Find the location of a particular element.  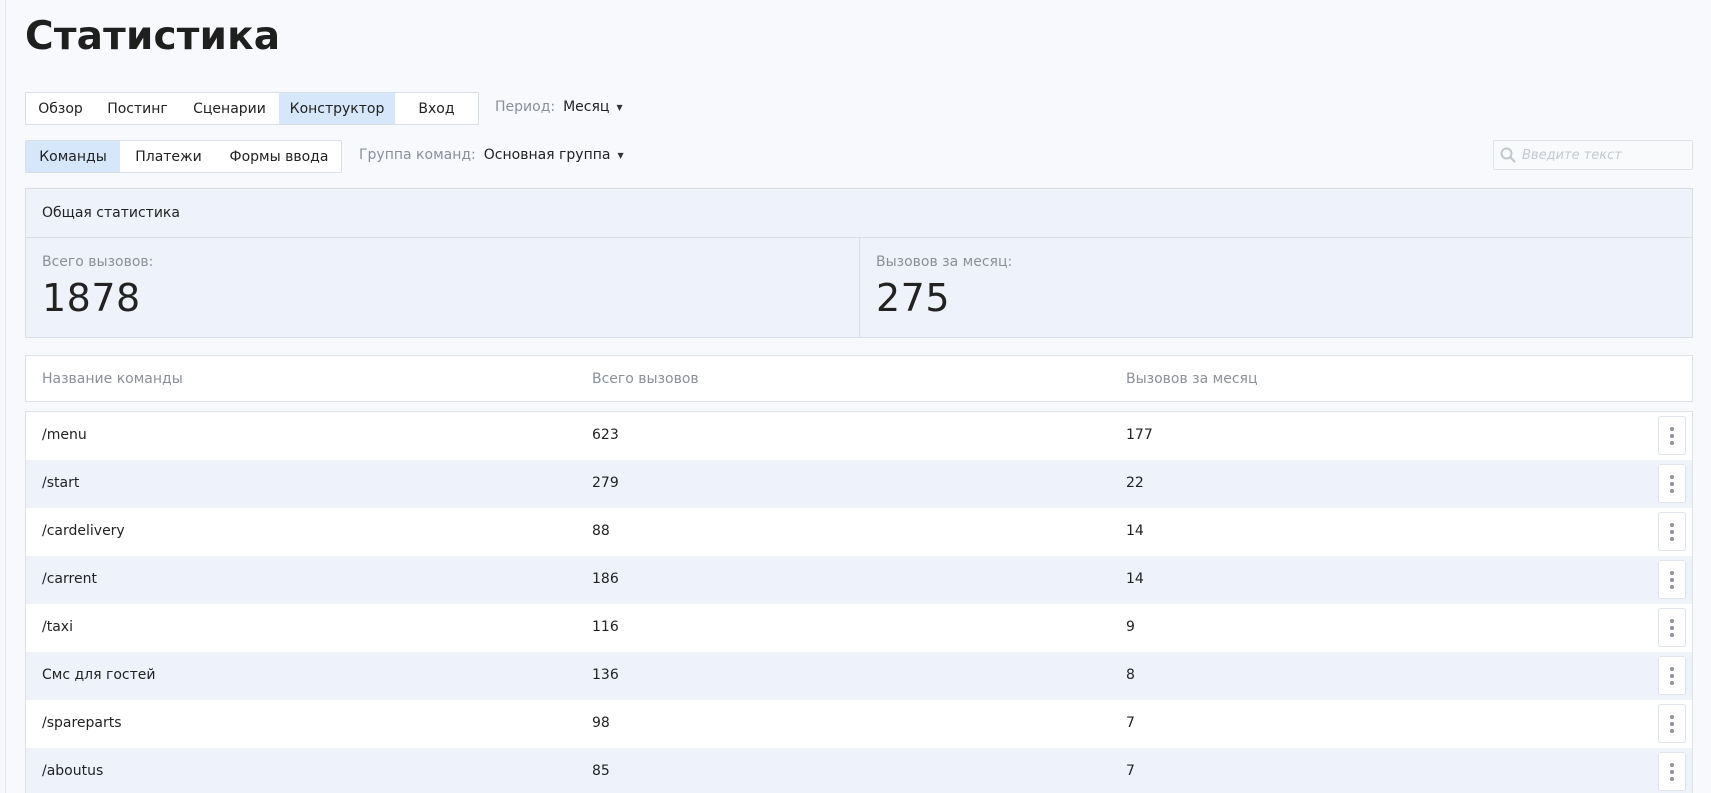

group-label: Группа команд: is located at coordinates (417, 155).